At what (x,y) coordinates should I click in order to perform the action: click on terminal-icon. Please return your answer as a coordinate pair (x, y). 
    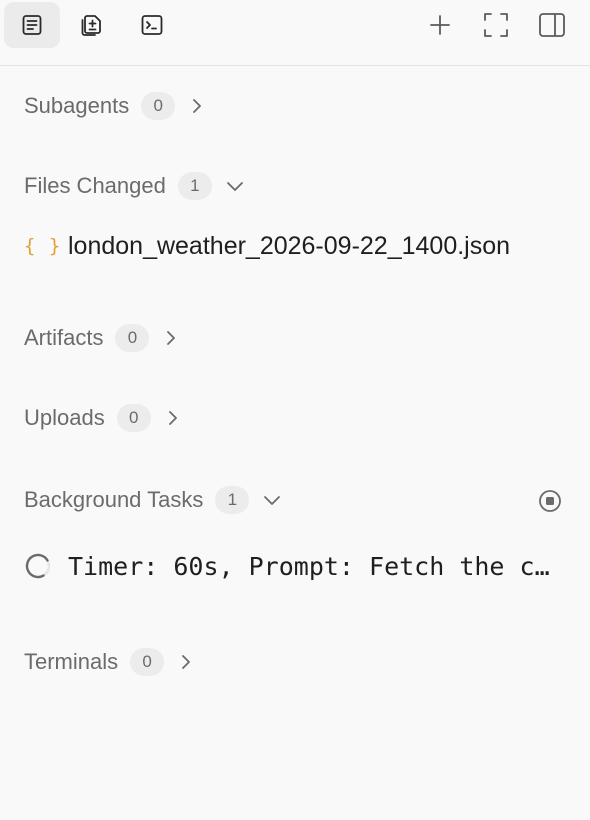
    Looking at the image, I should click on (152, 25).